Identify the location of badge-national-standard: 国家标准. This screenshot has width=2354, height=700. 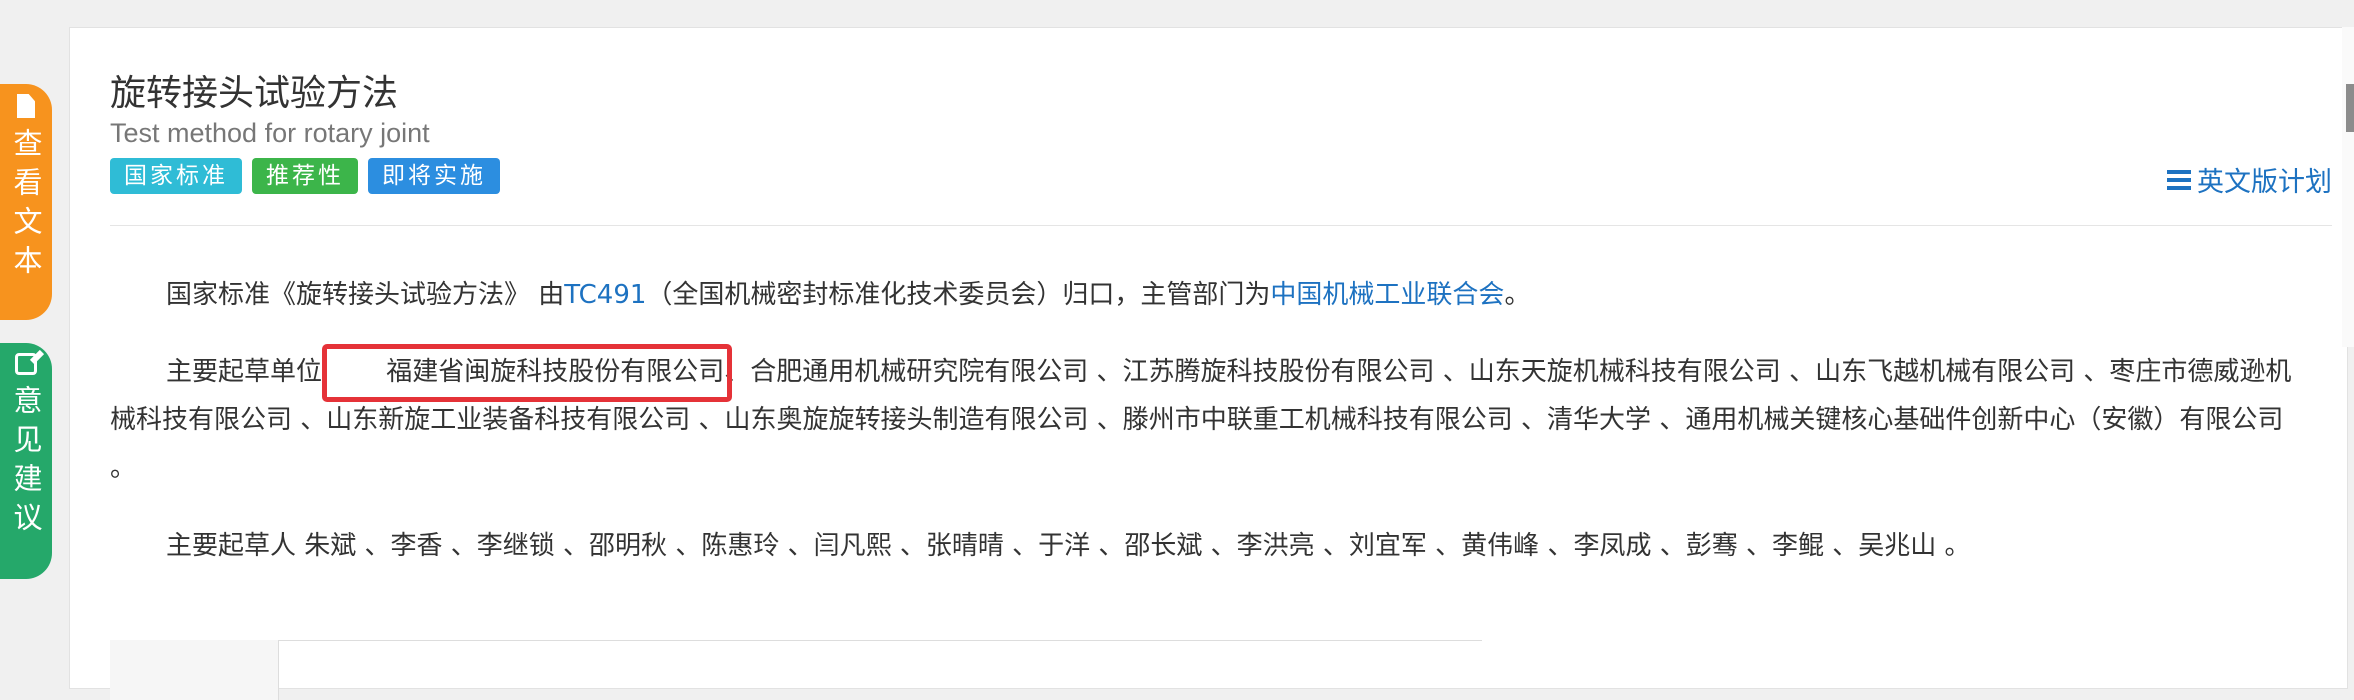
(176, 176).